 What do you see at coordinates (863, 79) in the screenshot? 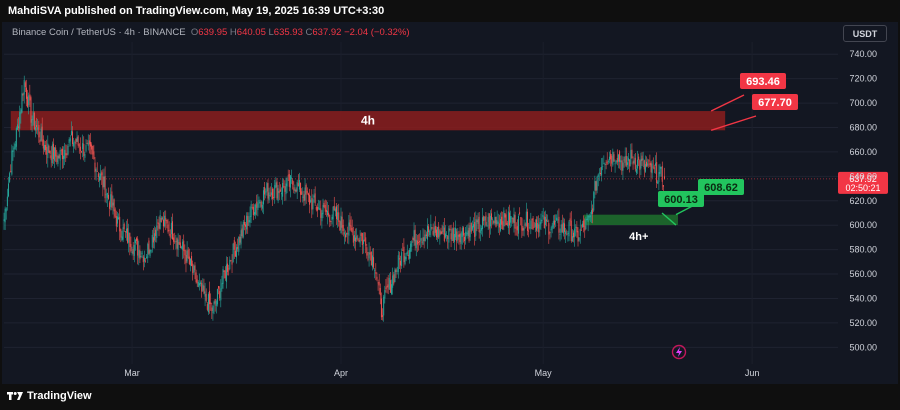
I see `y-tick-label: 720.00` at bounding box center [863, 79].